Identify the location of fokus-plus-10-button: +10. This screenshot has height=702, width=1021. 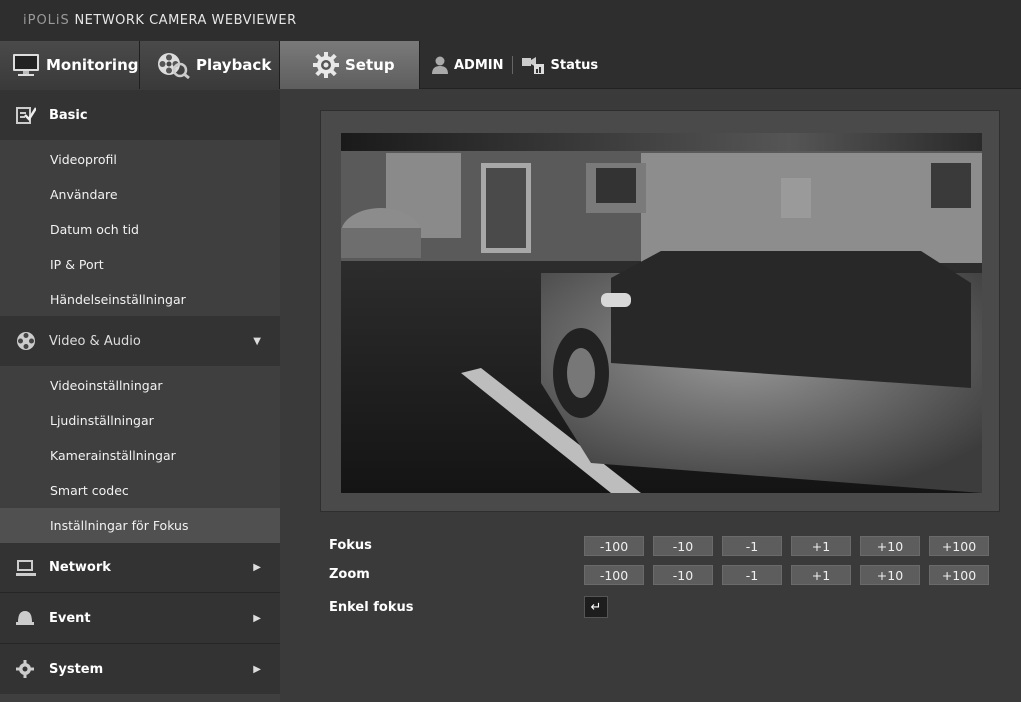
(890, 546).